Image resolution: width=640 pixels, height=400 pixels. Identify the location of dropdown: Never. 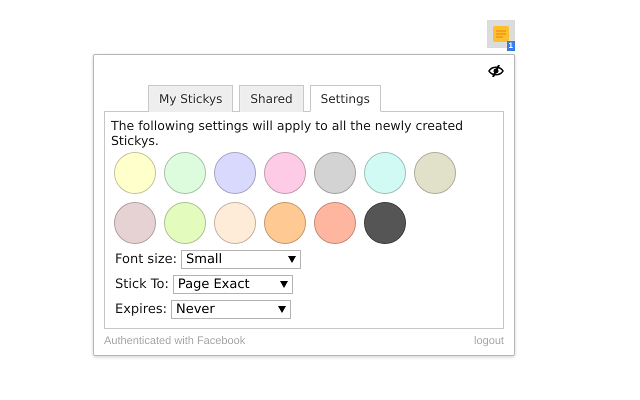
(230, 309).